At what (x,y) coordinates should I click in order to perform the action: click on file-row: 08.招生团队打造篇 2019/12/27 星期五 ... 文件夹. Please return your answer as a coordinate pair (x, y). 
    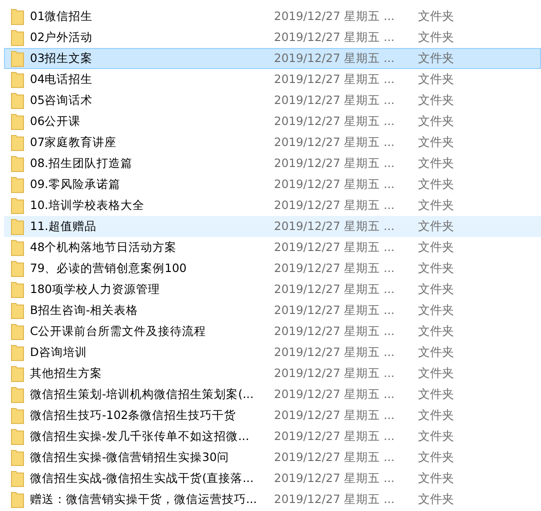
    Looking at the image, I should click on (272, 163).